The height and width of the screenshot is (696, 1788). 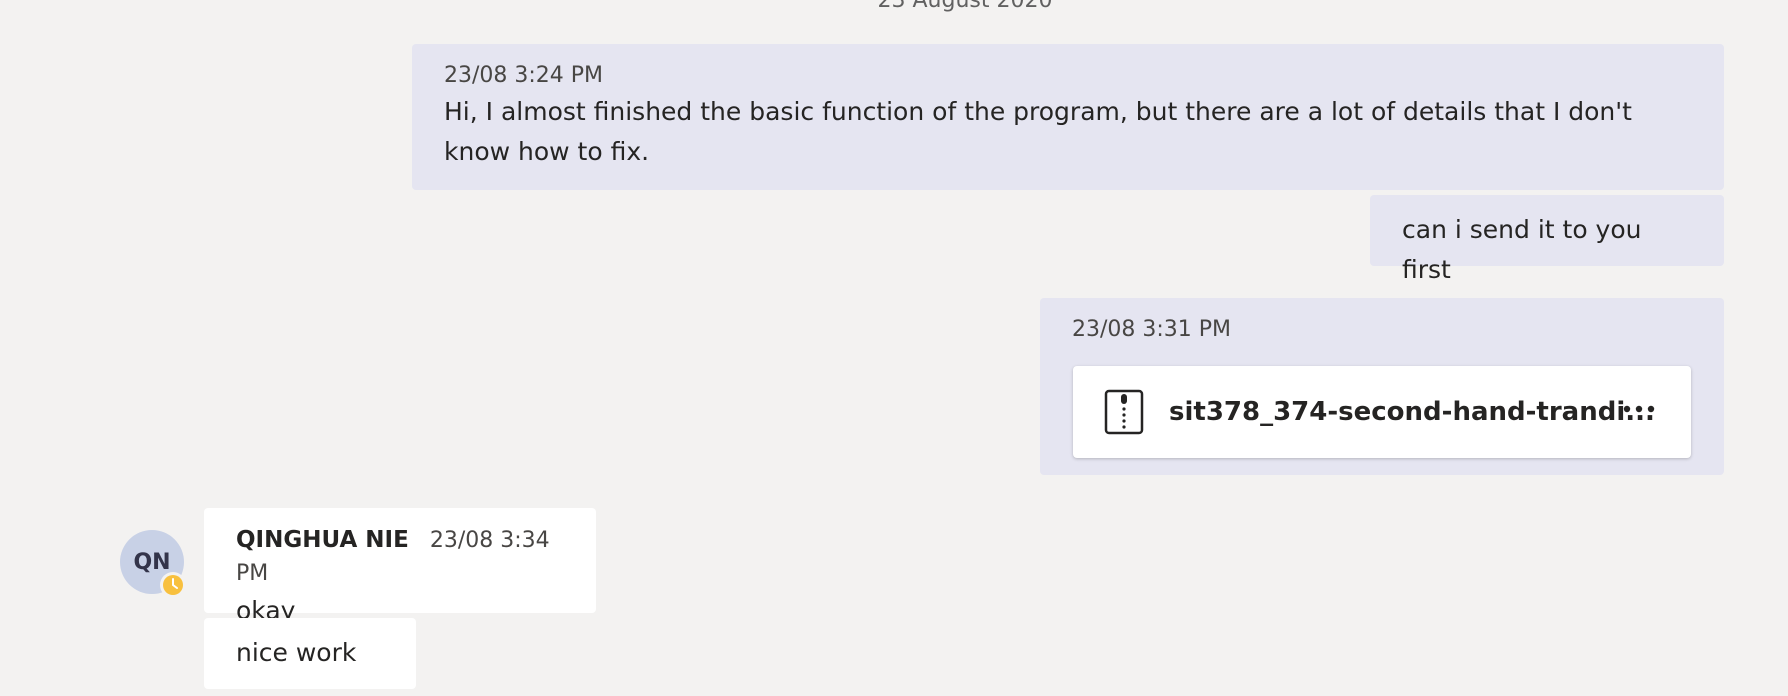 What do you see at coordinates (1639, 409) in the screenshot?
I see `more-options-icon` at bounding box center [1639, 409].